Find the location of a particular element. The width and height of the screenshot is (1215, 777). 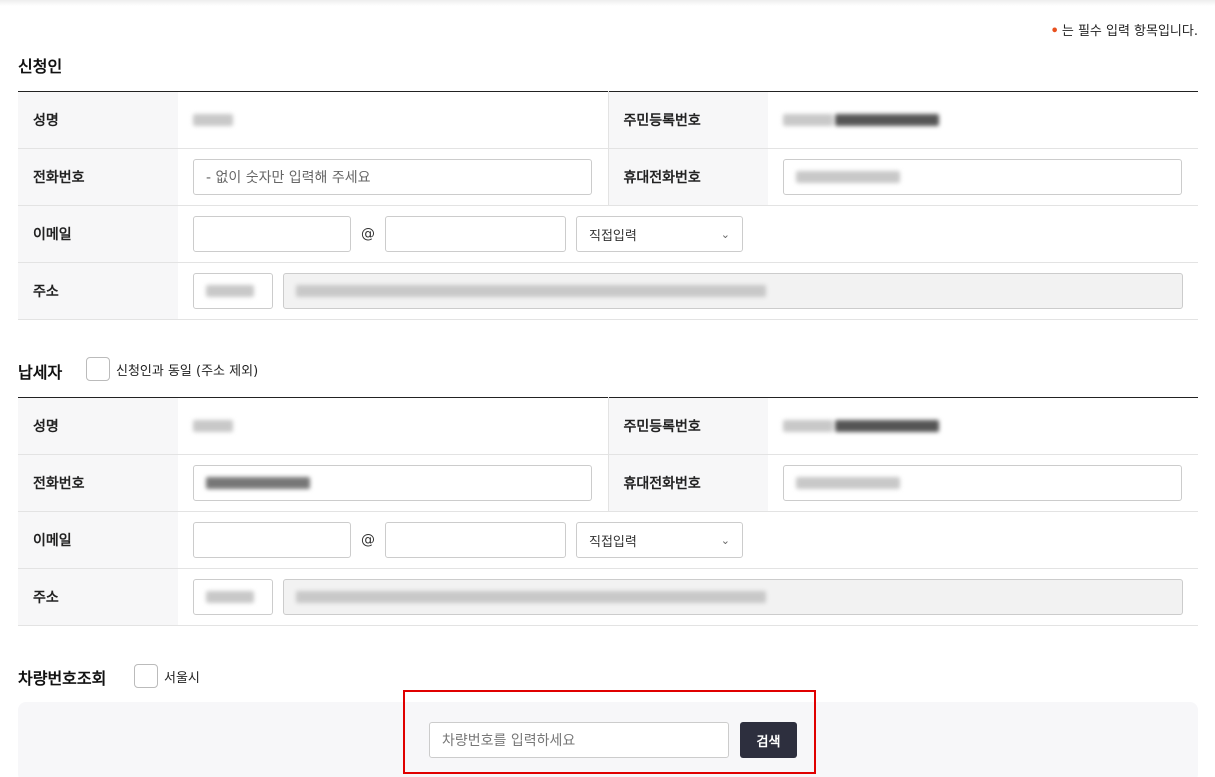

applicant-email-domain-select: 직접입력 ⌄ is located at coordinates (659, 234).